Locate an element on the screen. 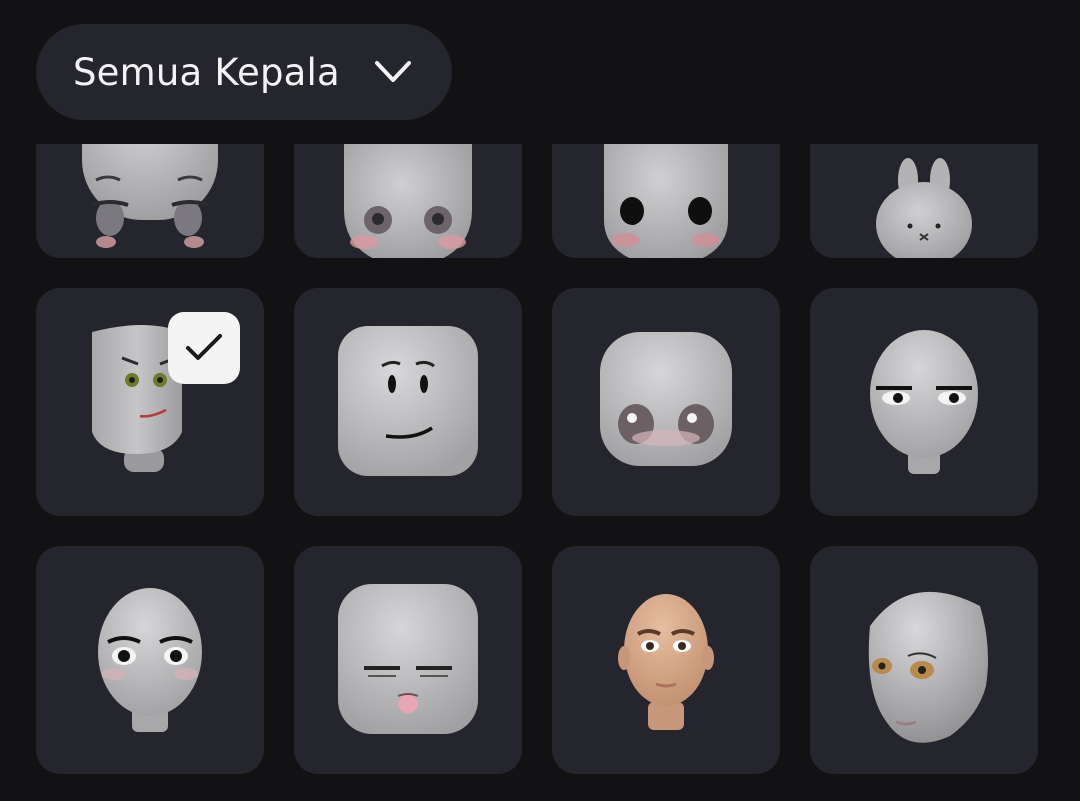  head-item-classic-smile is located at coordinates (408, 402).